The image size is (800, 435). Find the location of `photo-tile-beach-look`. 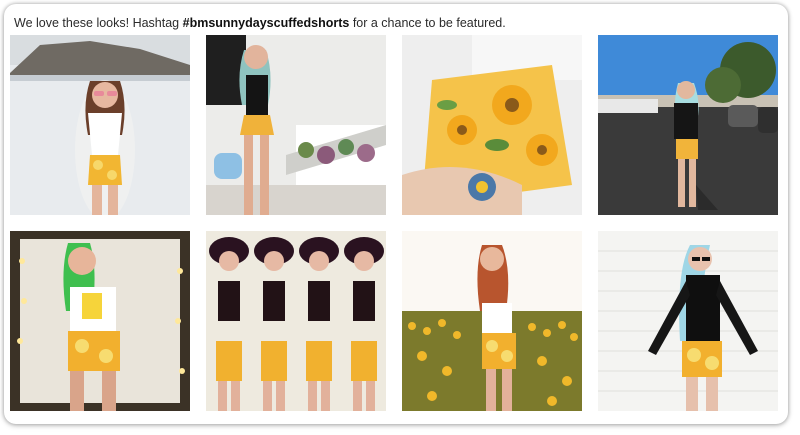

photo-tile-beach-look is located at coordinates (100, 125).